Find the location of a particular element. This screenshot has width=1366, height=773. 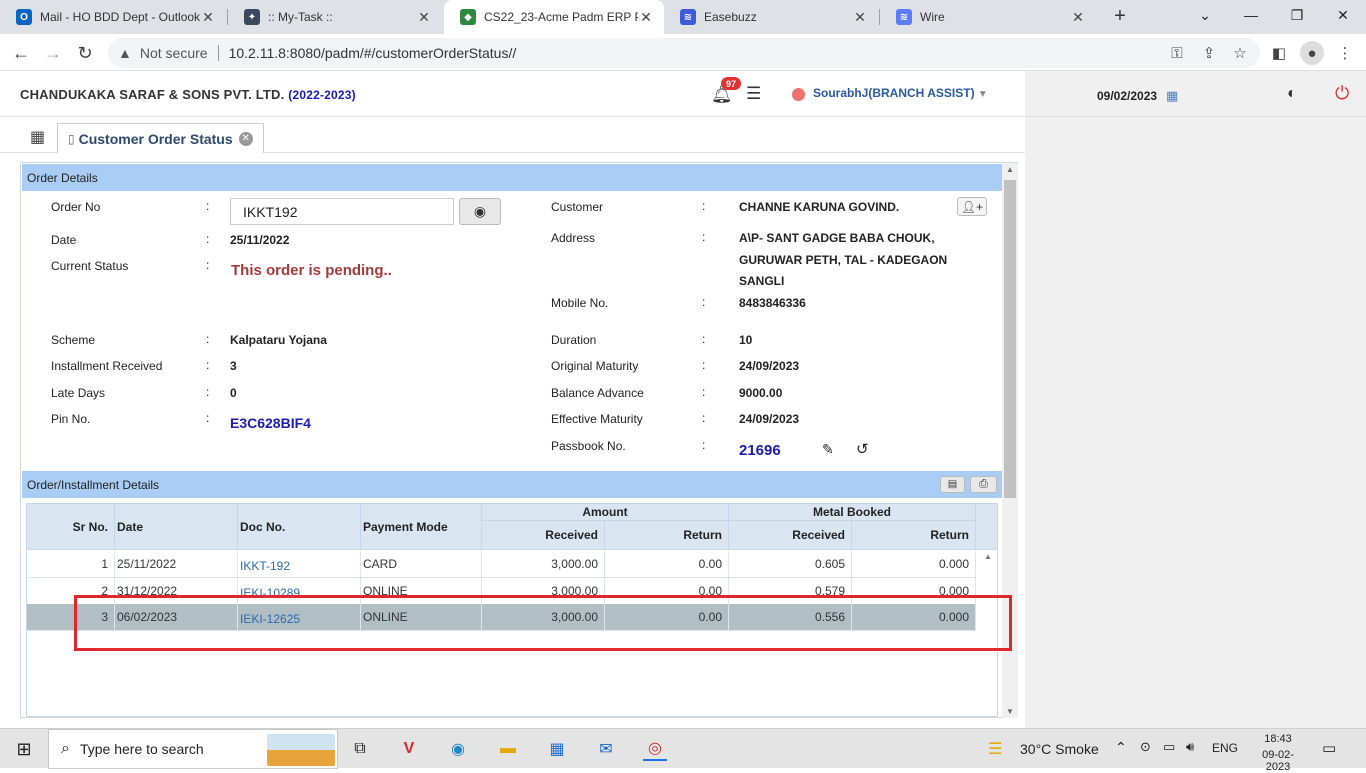

browser-tab-my-task: ✦ :: My-Task :: ✕ is located at coordinates (335, 17).